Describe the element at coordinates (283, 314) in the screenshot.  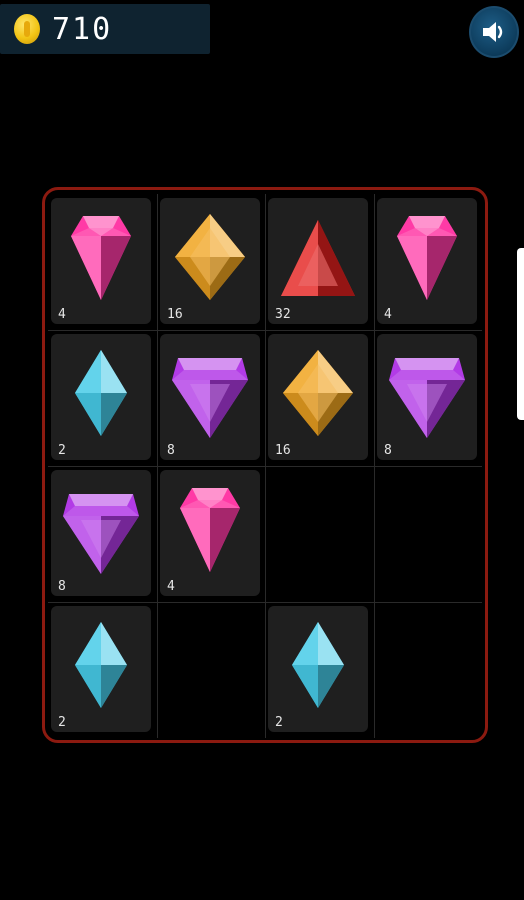
I see `tile-value: 32` at that location.